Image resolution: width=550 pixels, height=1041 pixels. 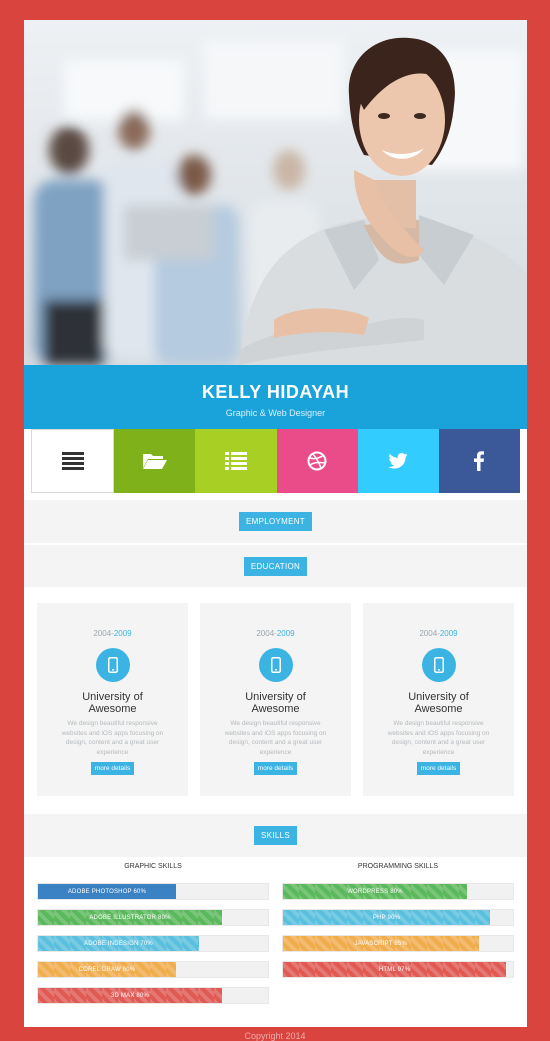 I want to click on skill-bar: WORDPRESS 80%, so click(x=398, y=891).